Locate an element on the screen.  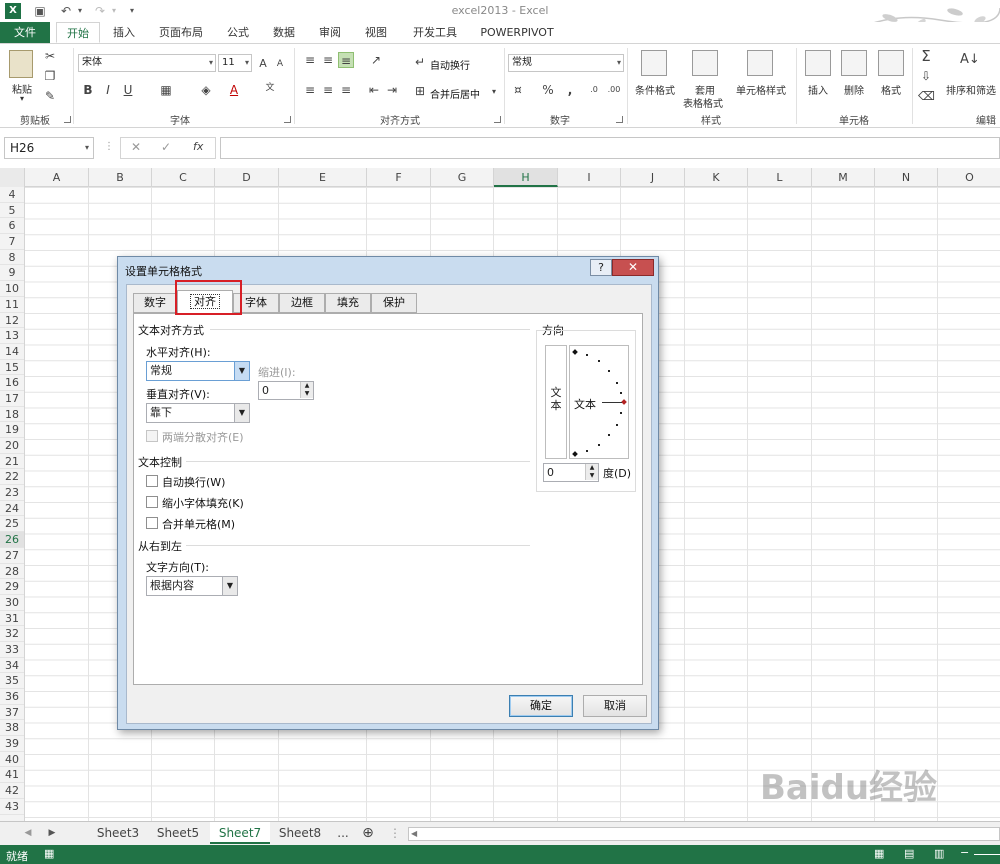
conditional-format-button: 条件格式 is located at coordinates (655, 89).